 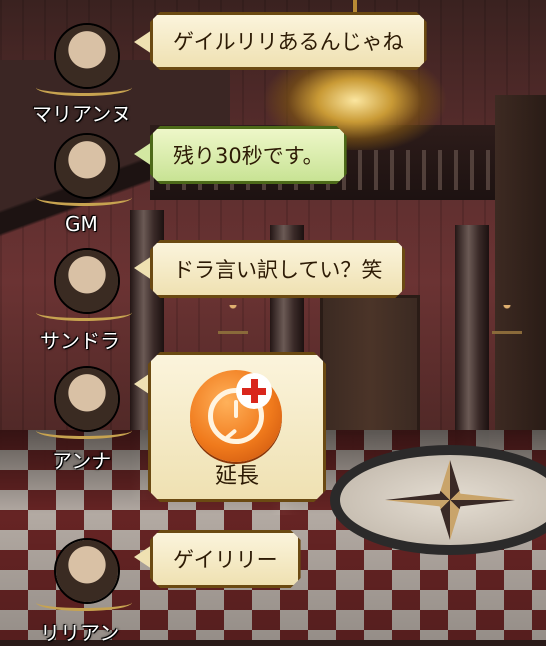 What do you see at coordinates (236, 409) in the screenshot?
I see `clock-hand-icon` at bounding box center [236, 409].